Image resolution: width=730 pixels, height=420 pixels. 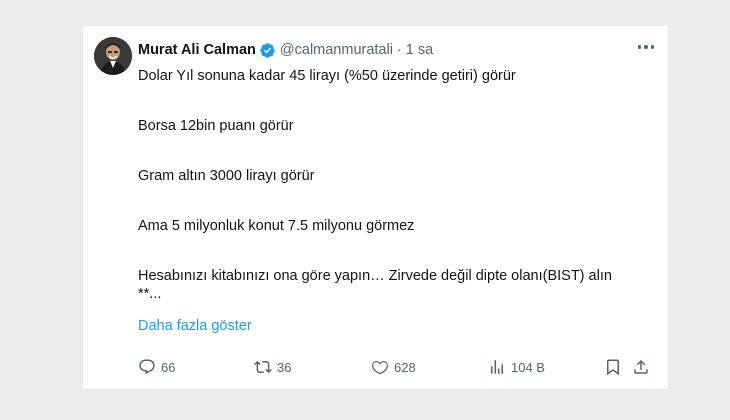 What do you see at coordinates (380, 367) in the screenshot?
I see `heart-icon` at bounding box center [380, 367].